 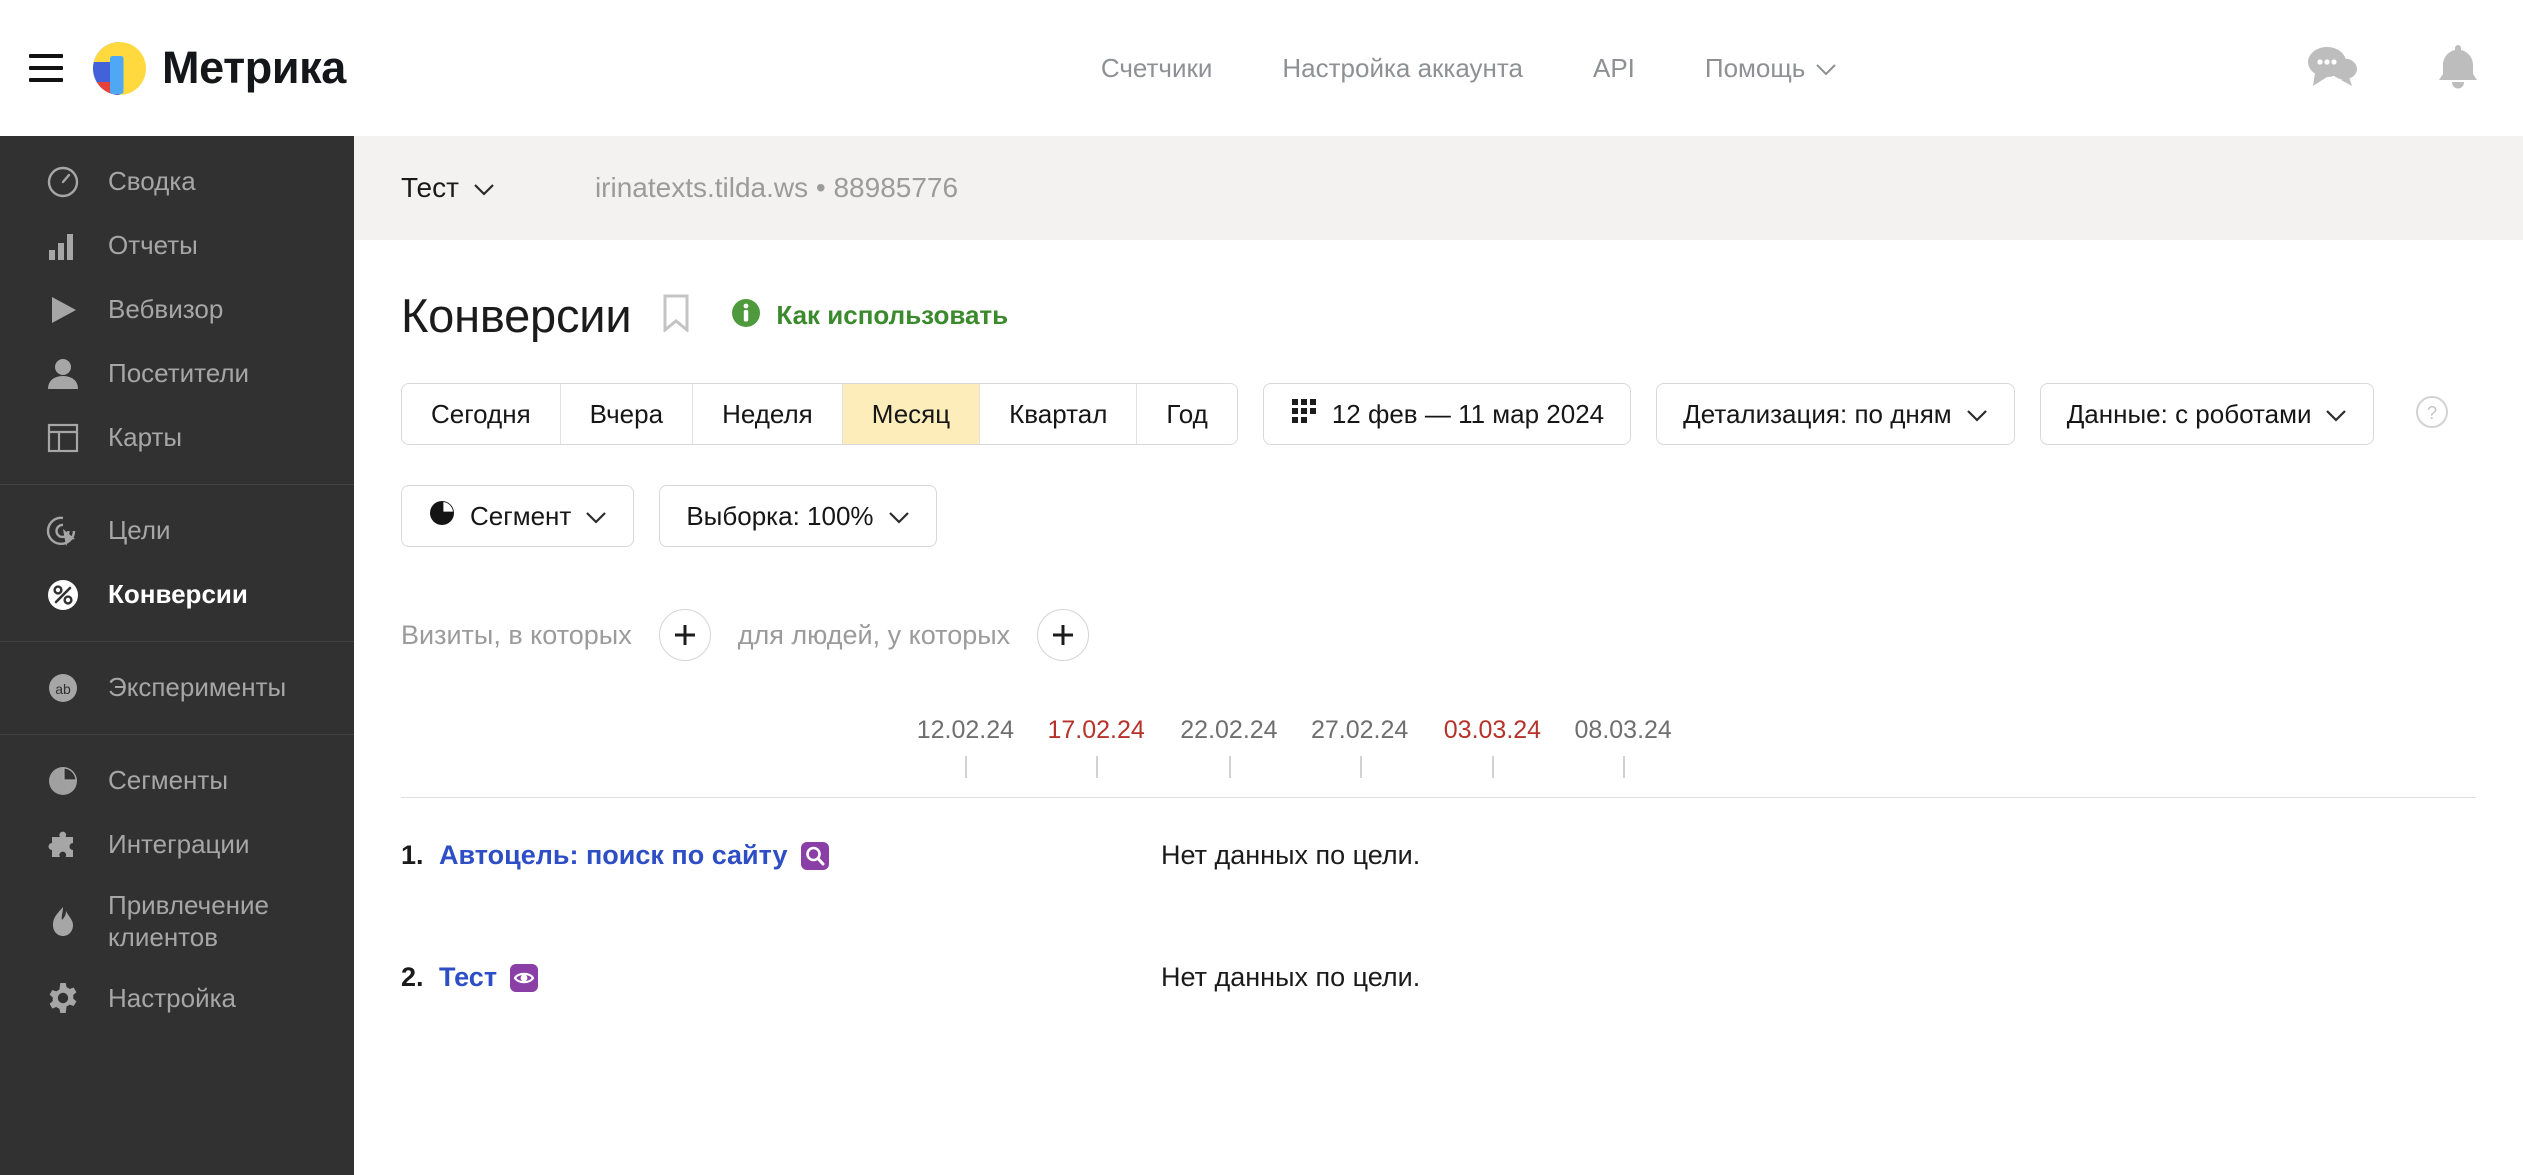 I want to click on add-people-filter-button, so click(x=1063, y=635).